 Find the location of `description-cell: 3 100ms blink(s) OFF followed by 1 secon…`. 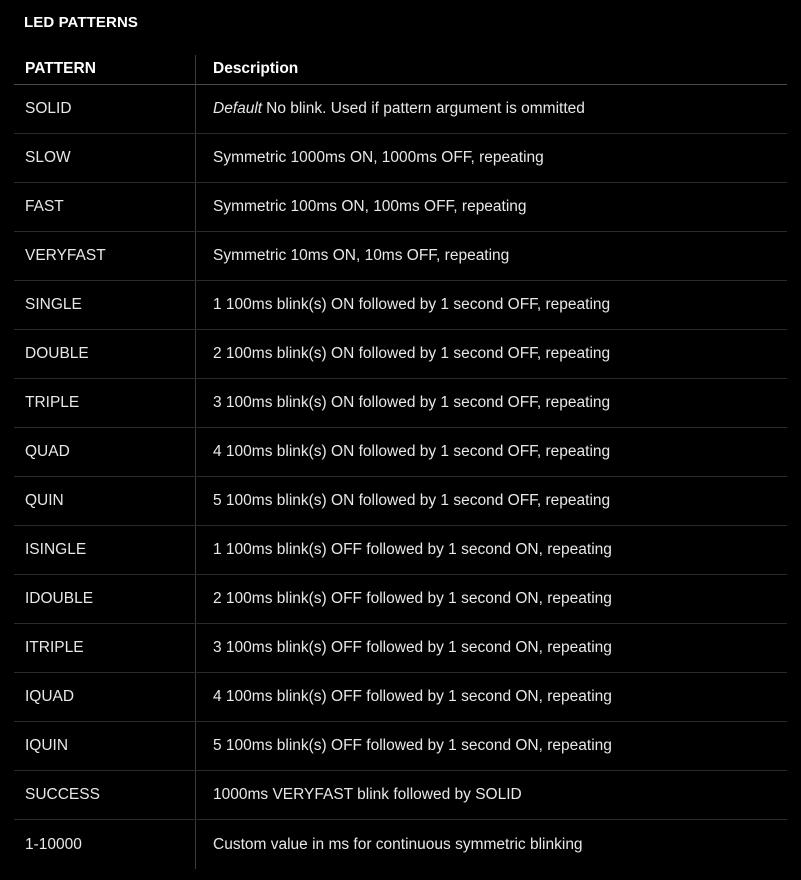

description-cell: 3 100ms blink(s) OFF followed by 1 secon… is located at coordinates (491, 648).